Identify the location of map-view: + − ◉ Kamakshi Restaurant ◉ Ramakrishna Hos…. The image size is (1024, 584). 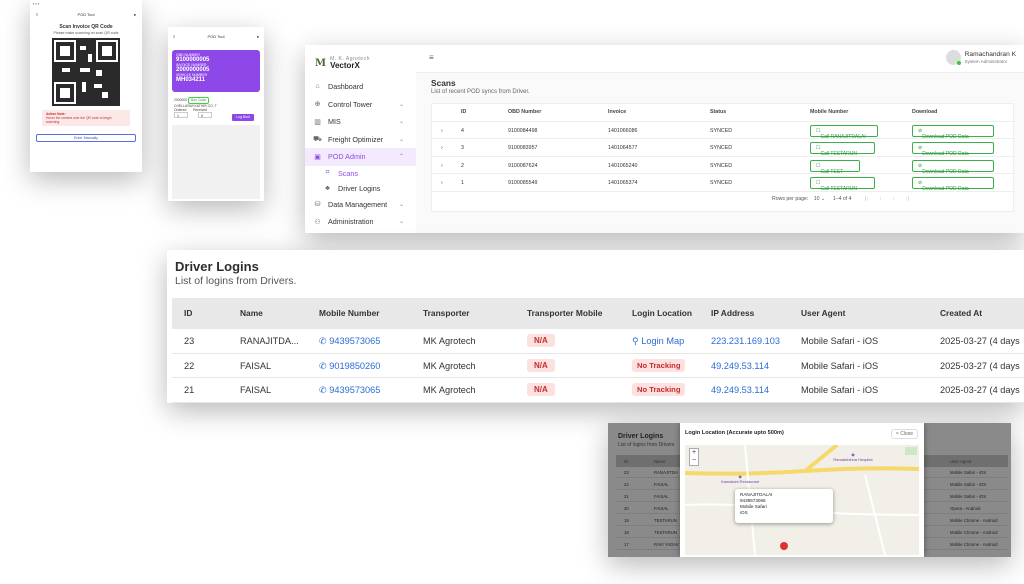
(802, 500).